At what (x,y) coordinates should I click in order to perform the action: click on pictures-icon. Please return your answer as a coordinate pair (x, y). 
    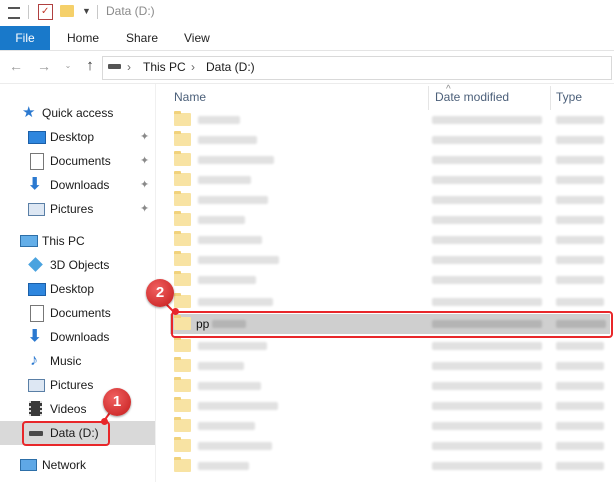
    Looking at the image, I should click on (36, 385).